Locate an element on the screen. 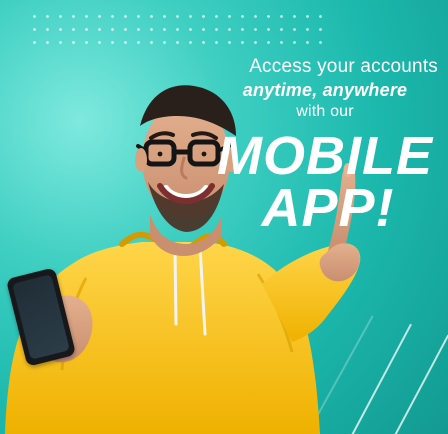 The height and width of the screenshot is (434, 448). phone-device is located at coordinates (41, 317).